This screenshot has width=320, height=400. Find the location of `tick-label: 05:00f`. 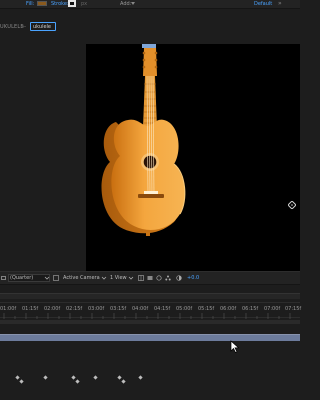

tick-label: 05:00f is located at coordinates (184, 309).